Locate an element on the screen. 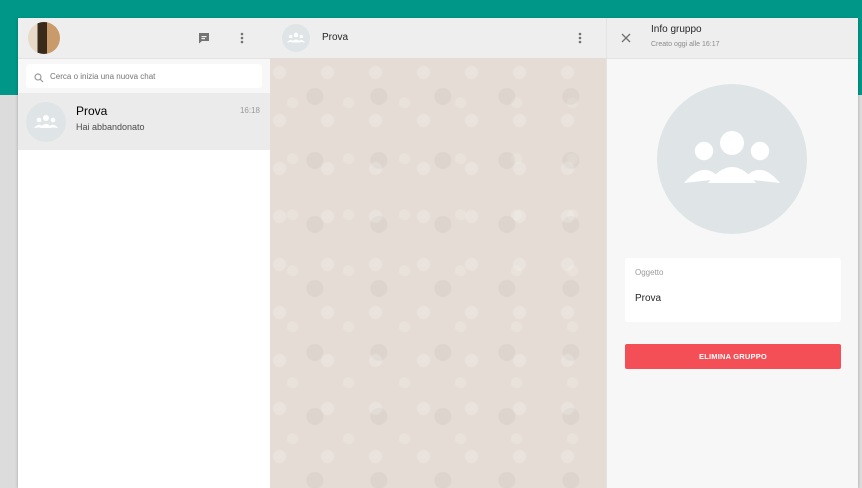 This screenshot has height=488, width=862. group-subject-card: Oggetto Prova is located at coordinates (733, 290).